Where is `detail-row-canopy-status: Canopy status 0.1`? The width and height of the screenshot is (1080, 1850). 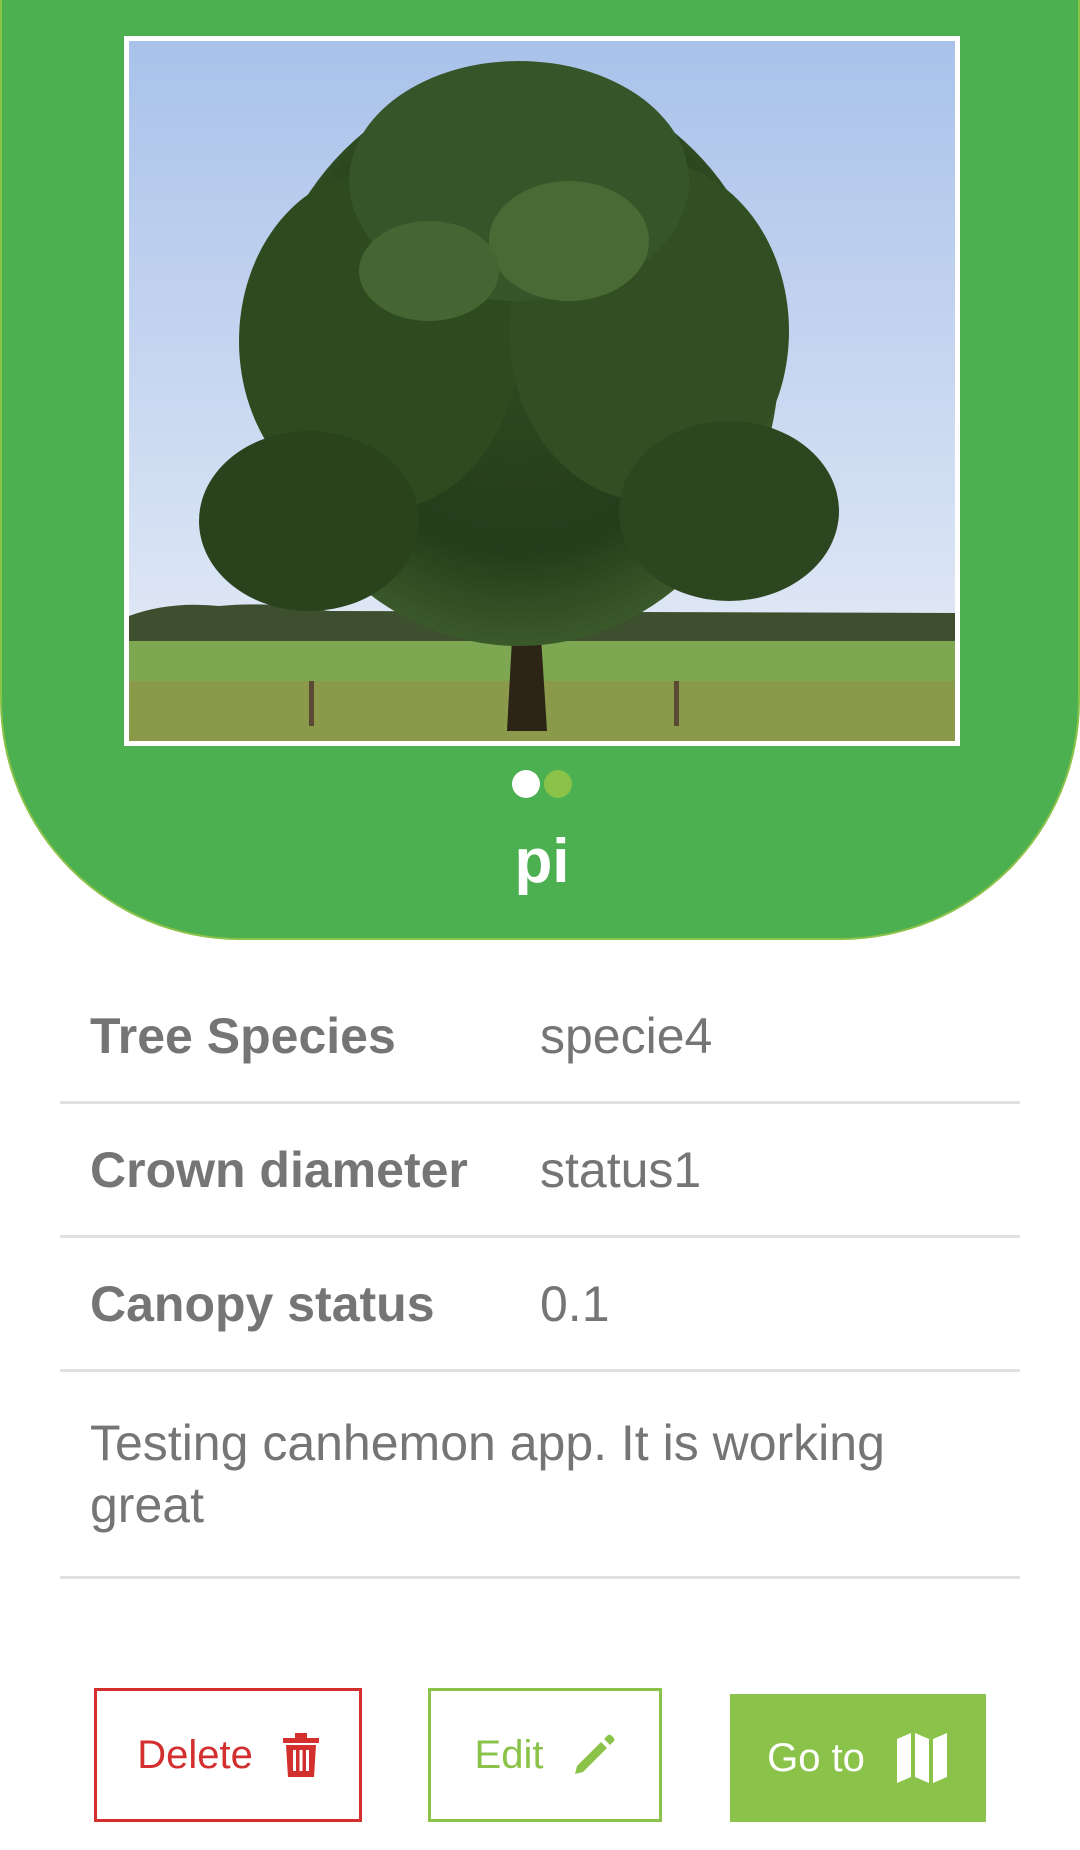
detail-row-canopy-status: Canopy status 0.1 is located at coordinates (540, 1305).